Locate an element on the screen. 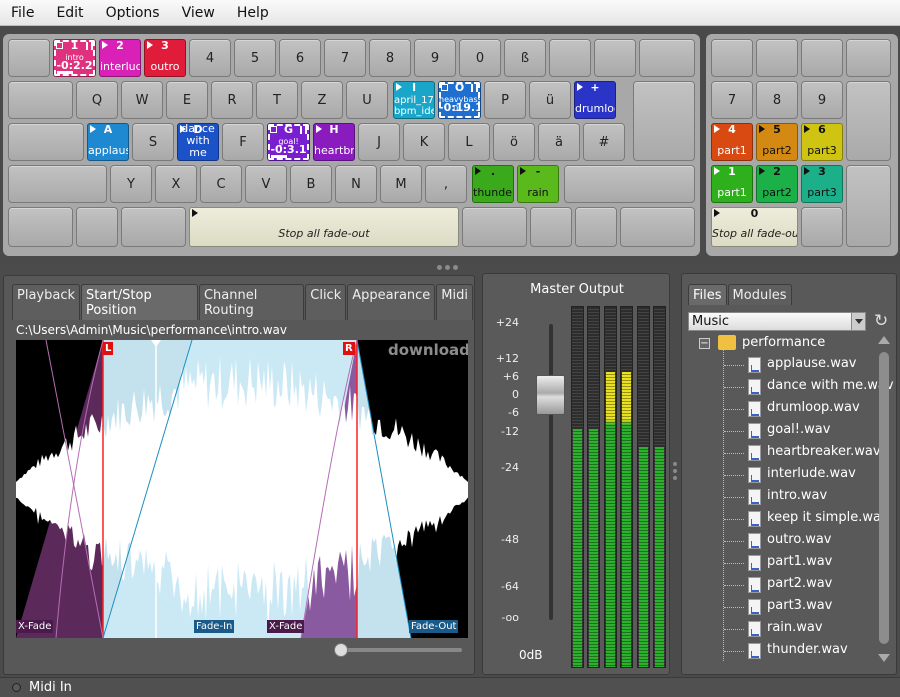 This screenshot has width=900, height=697. pad-num-part2-bottom: 2 part2 is located at coordinates (777, 184).